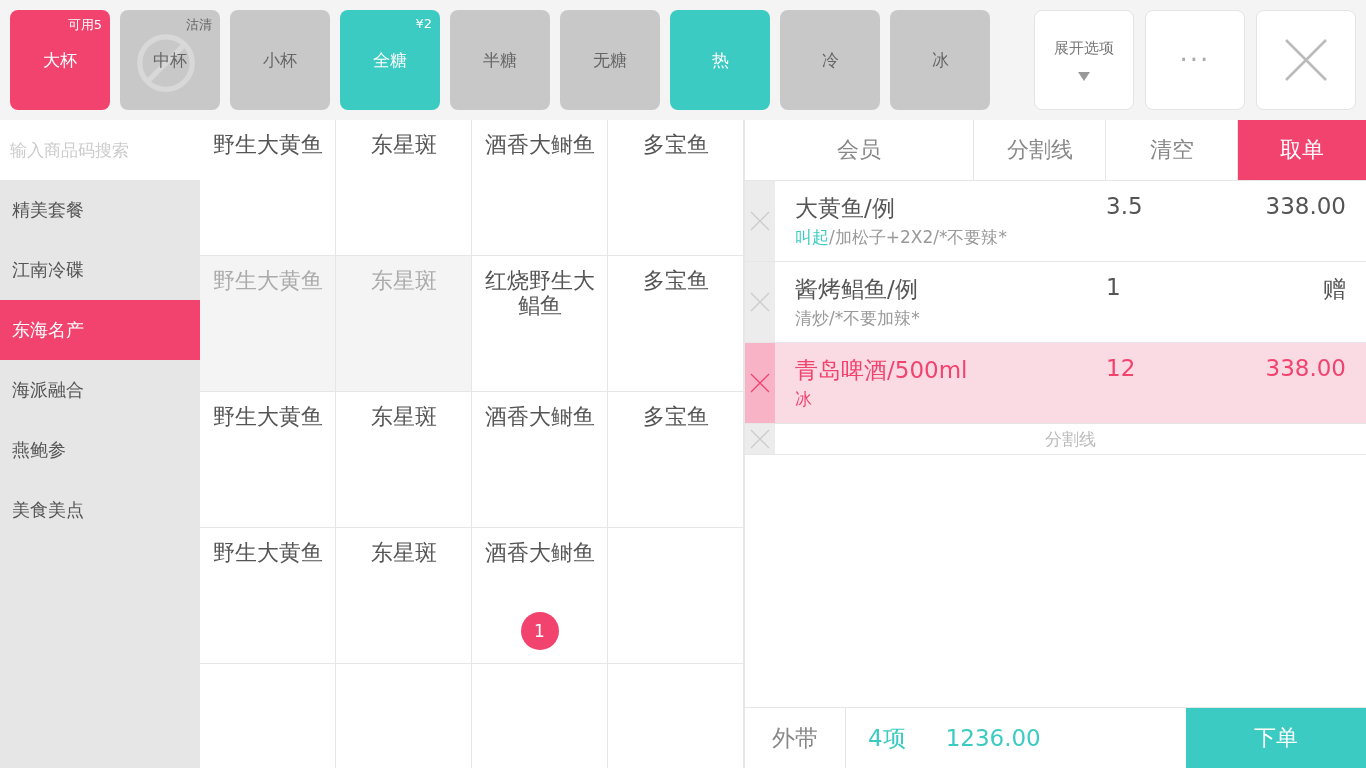  Describe the element at coordinates (1055, 302) in the screenshot. I see `order-row: 酱烤鲳鱼/例 1 赠 清炒/*不要加辣*` at that location.